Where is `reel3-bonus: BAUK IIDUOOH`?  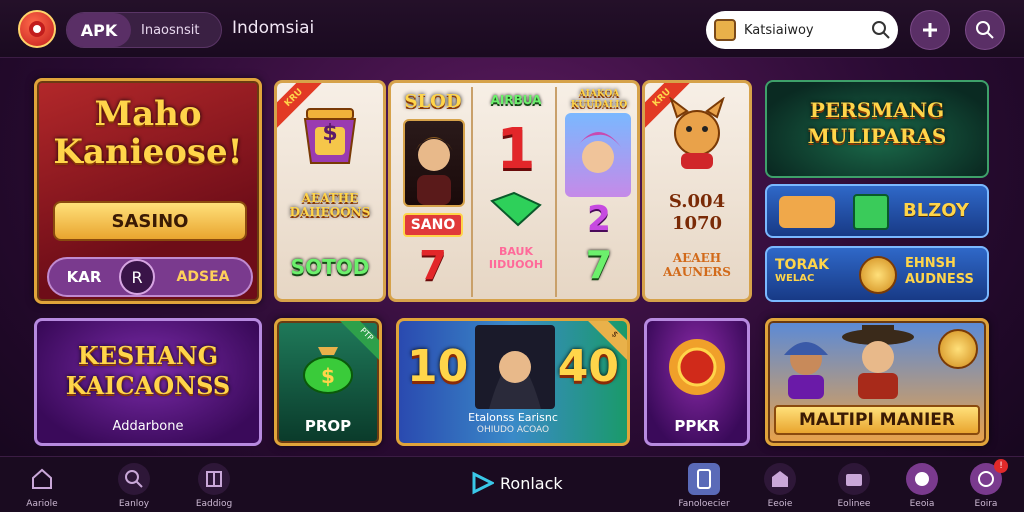
reel3-bonus: BAUK IIDUOOH is located at coordinates (516, 258).